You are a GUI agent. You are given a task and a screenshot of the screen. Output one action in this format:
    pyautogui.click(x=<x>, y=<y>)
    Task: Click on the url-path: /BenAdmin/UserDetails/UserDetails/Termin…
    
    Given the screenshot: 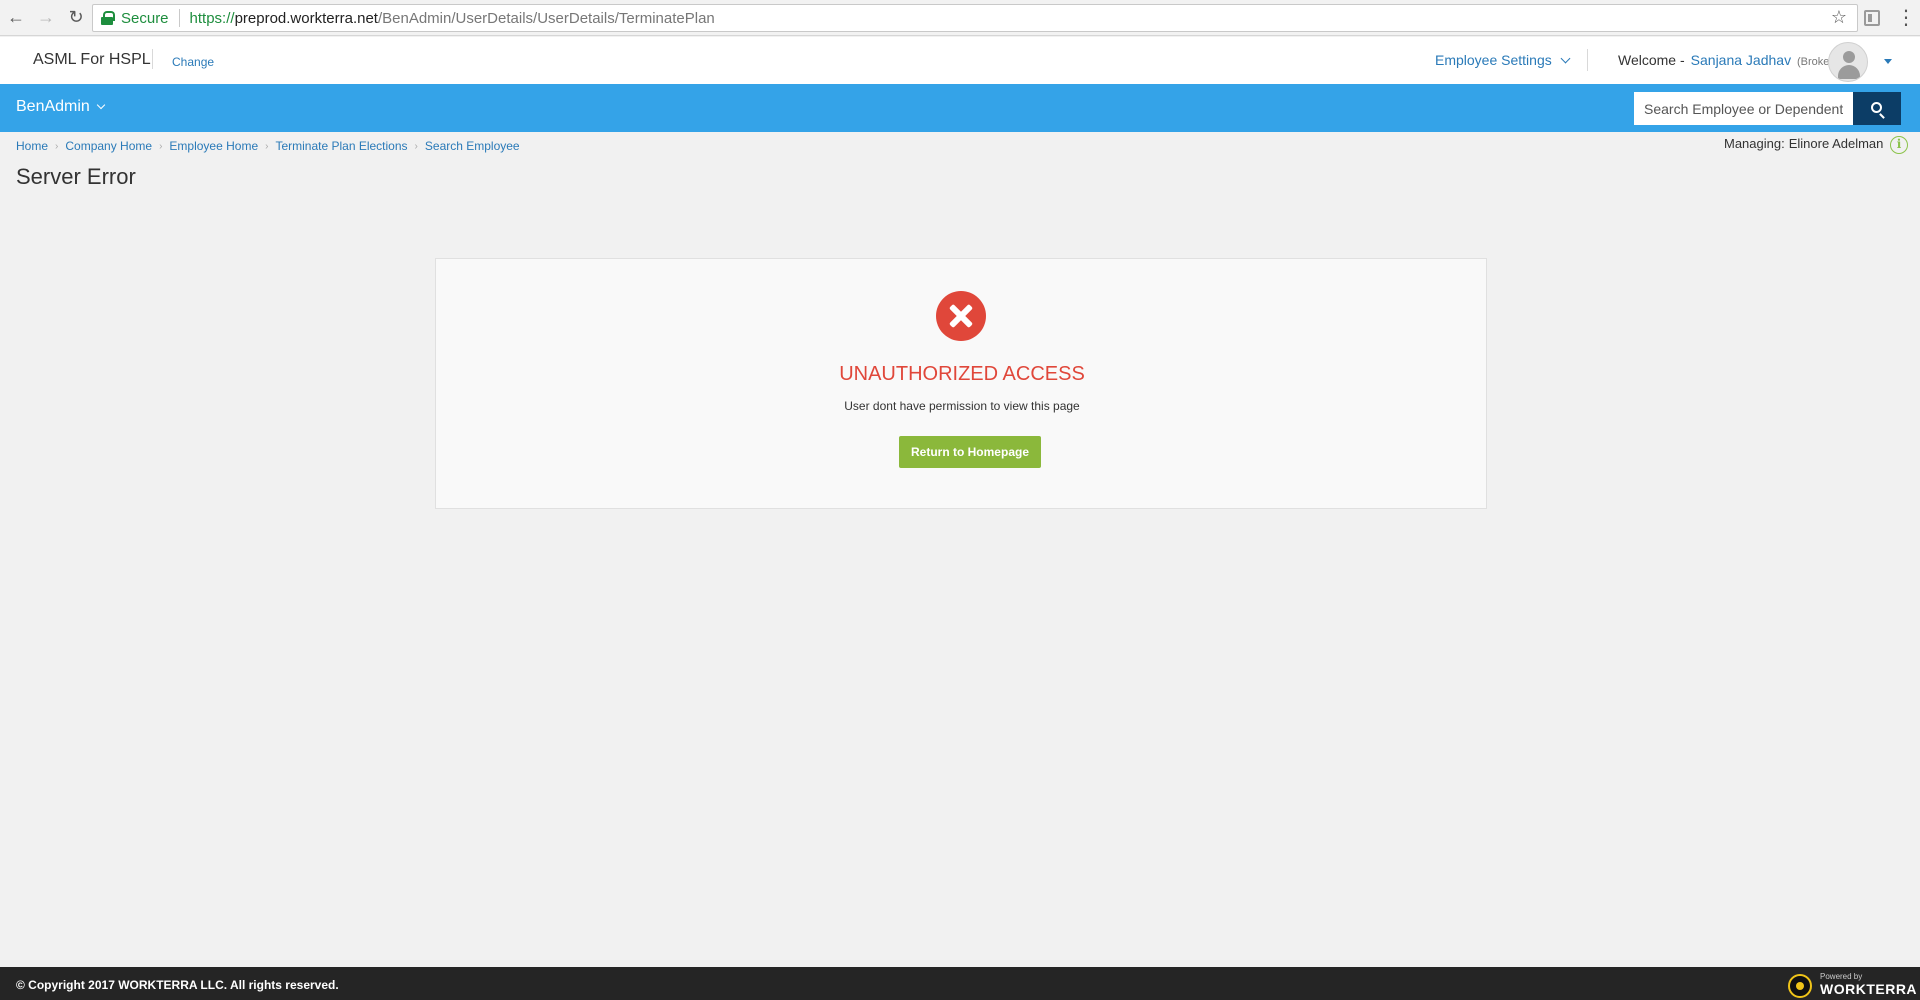 What is the action you would take?
    pyautogui.click(x=546, y=18)
    